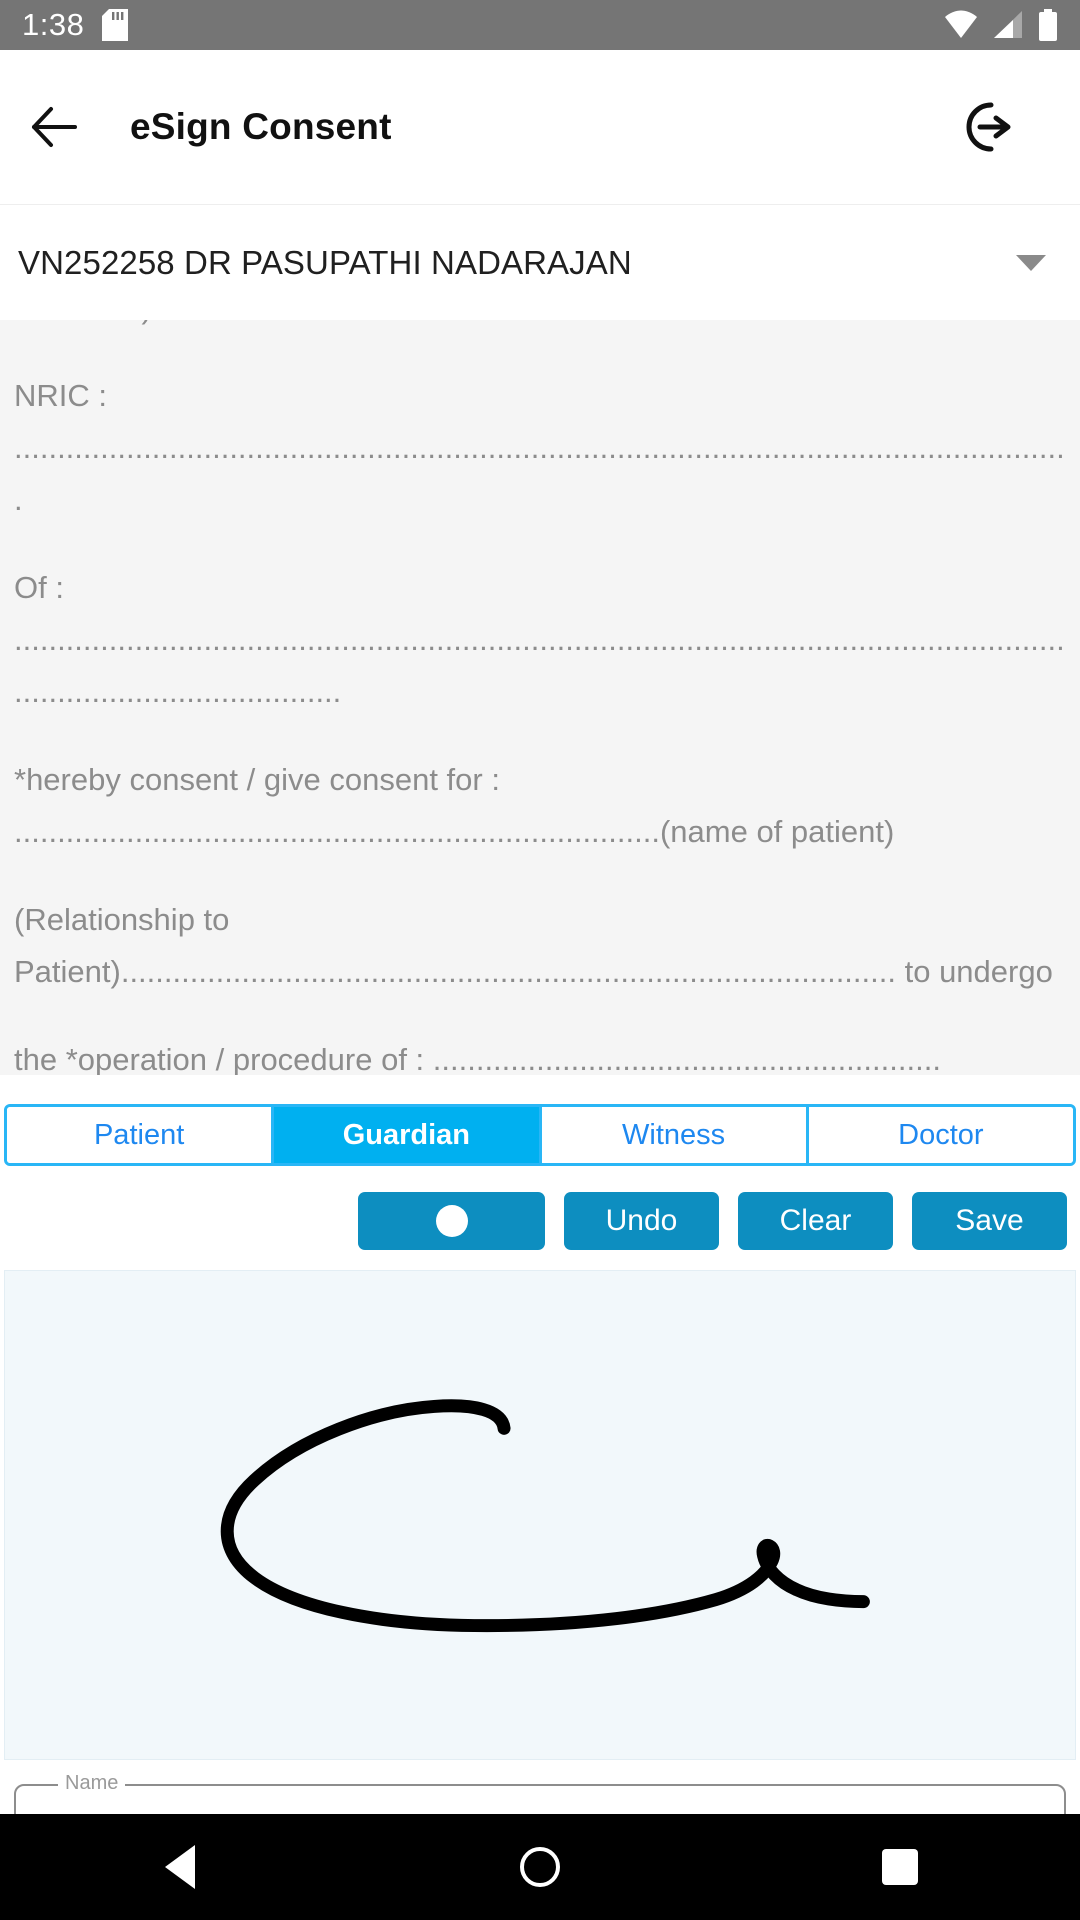 The height and width of the screenshot is (1920, 1080). I want to click on signer-type-tabs: Patient Guardian Witness Doctor, so click(540, 1135).